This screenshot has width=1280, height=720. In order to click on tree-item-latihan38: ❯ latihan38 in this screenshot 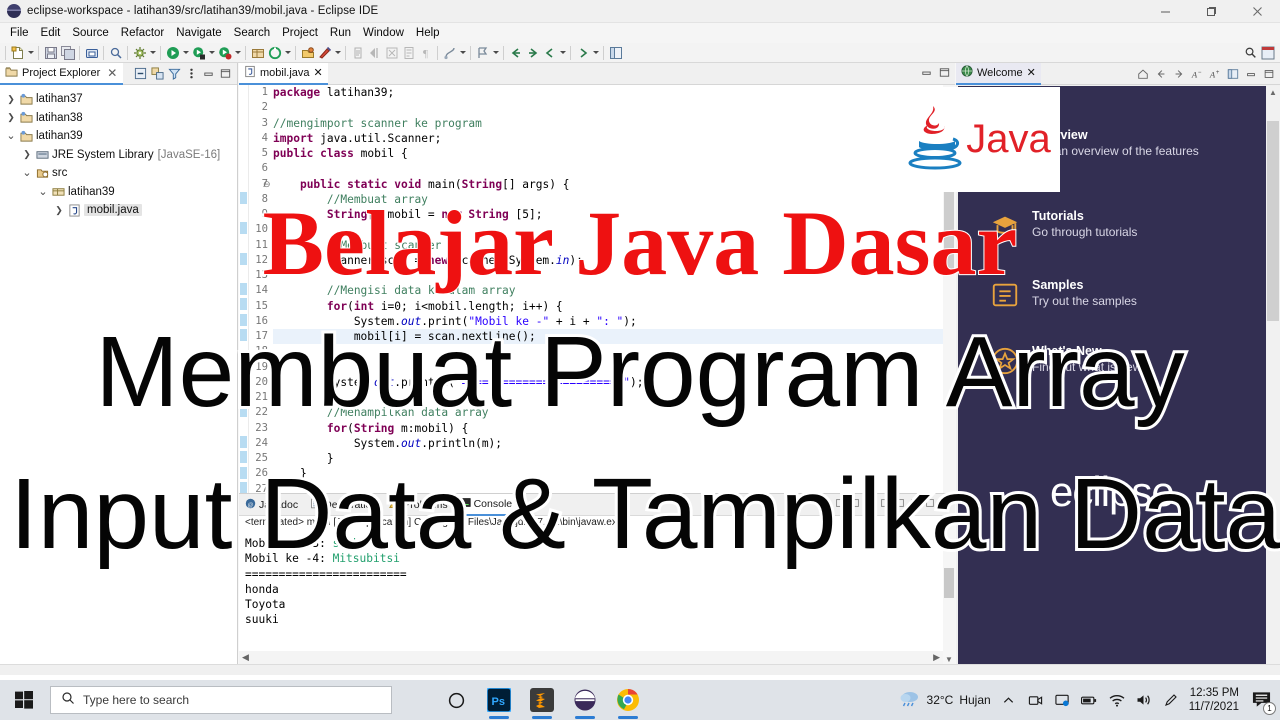, I will do `click(118, 118)`.